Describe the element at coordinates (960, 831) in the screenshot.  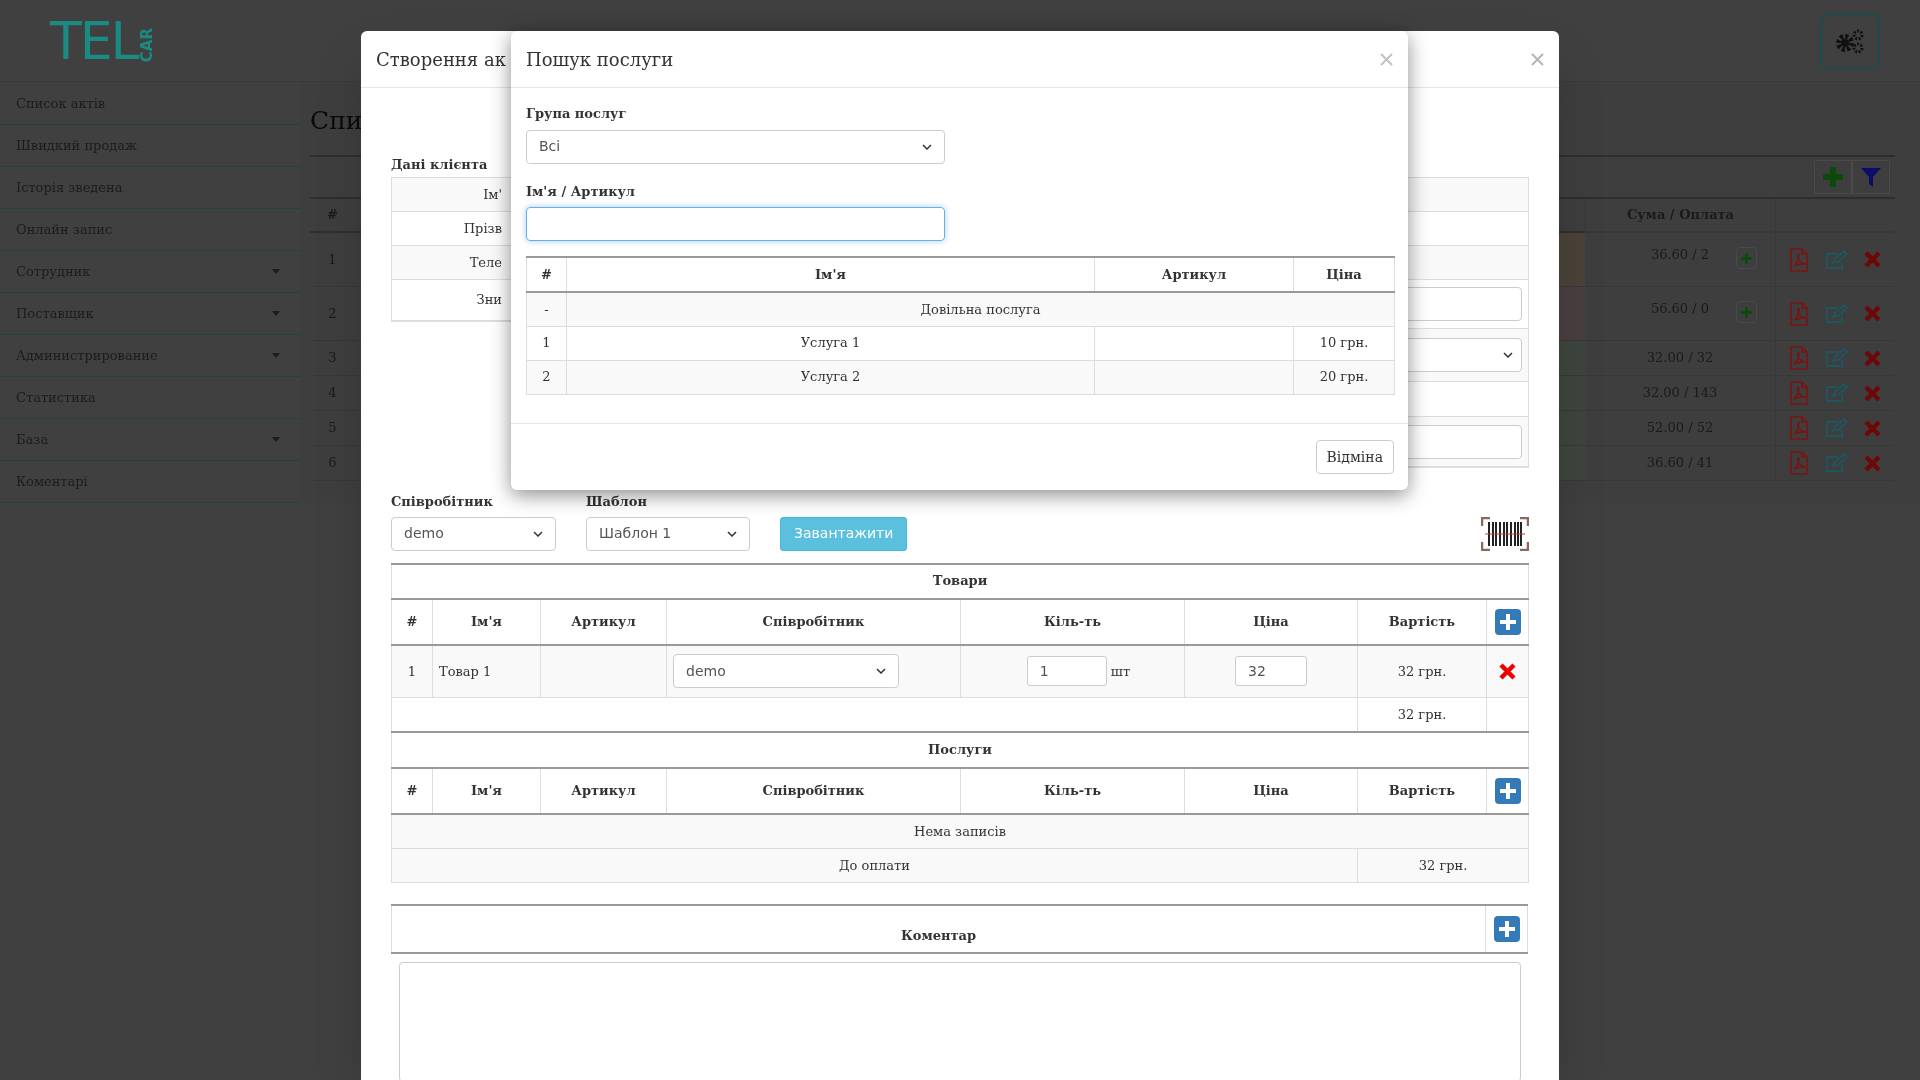
I see `empty-message: Нема записів` at that location.